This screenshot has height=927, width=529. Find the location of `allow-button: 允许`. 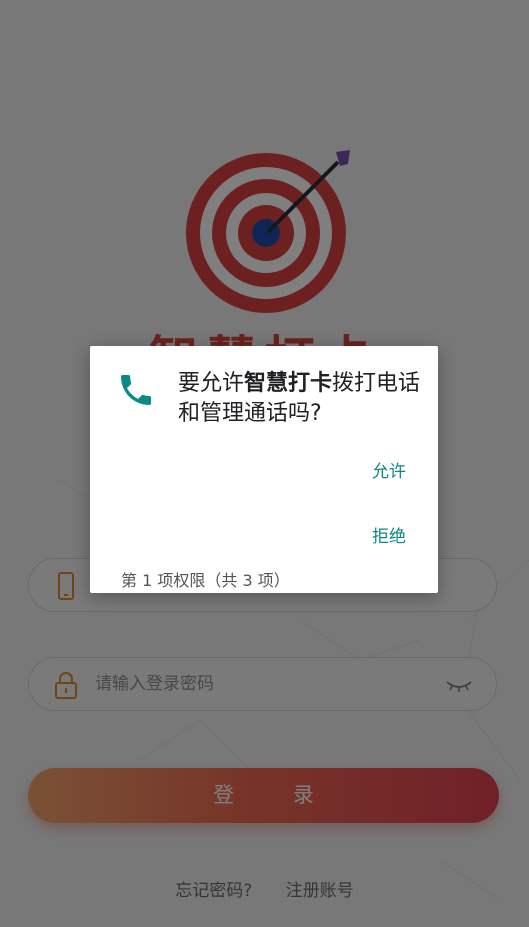

allow-button: 允许 is located at coordinates (389, 469).